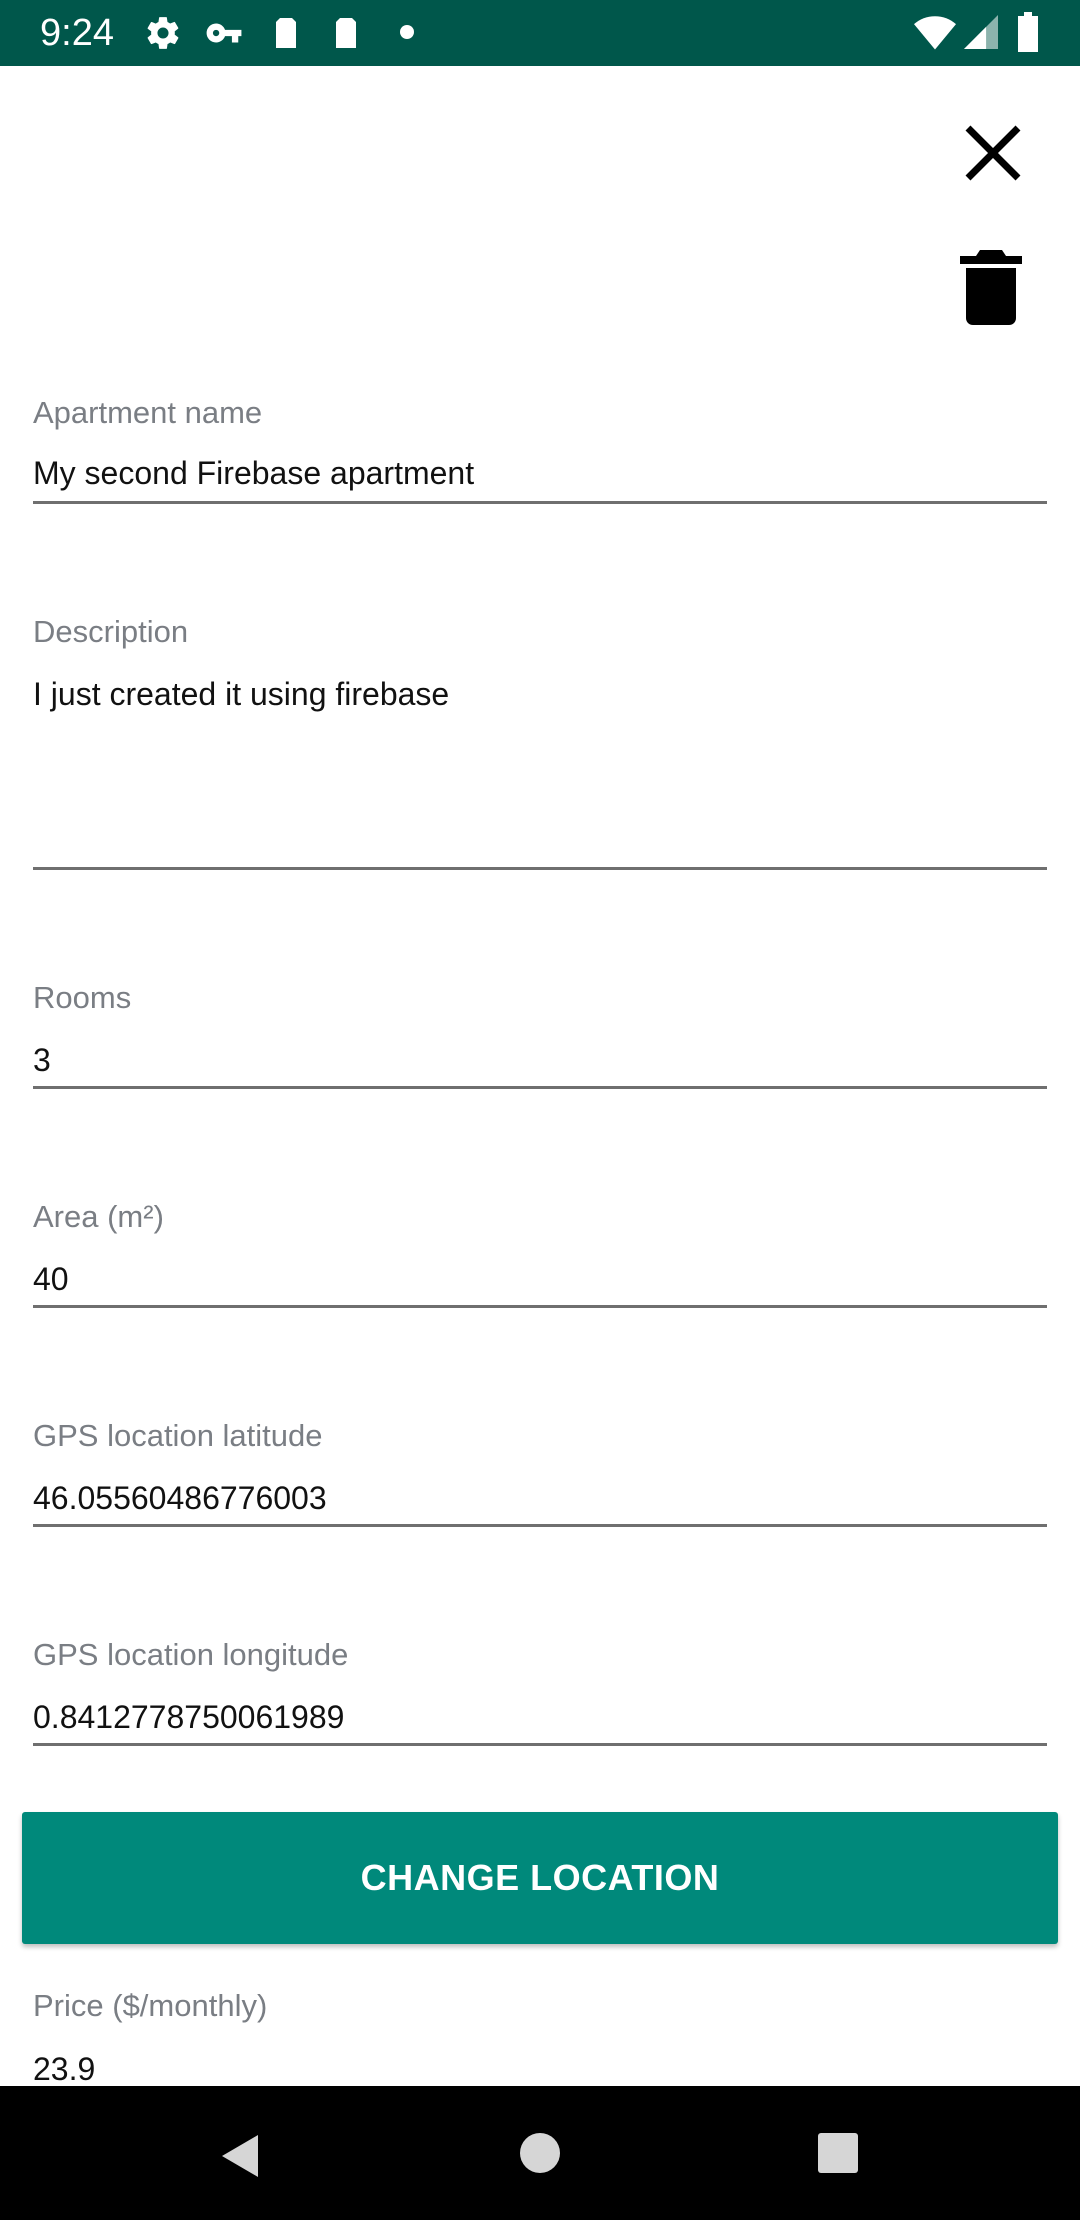 The width and height of the screenshot is (1080, 2220). Describe the element at coordinates (540, 1474) in the screenshot. I see `latitude-field: GPS location latitude 46.05560486776003` at that location.